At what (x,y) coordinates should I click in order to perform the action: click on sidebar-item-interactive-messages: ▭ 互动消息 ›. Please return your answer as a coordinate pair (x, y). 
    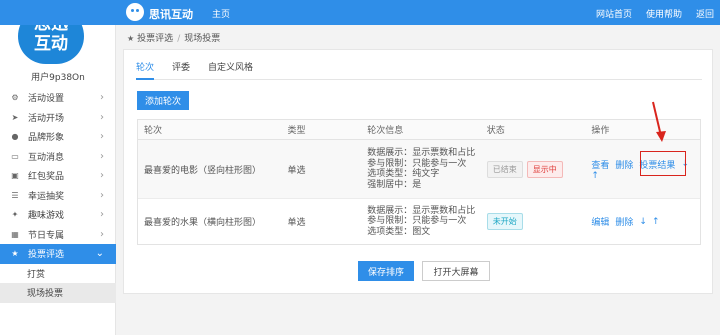
    Looking at the image, I should click on (58, 157).